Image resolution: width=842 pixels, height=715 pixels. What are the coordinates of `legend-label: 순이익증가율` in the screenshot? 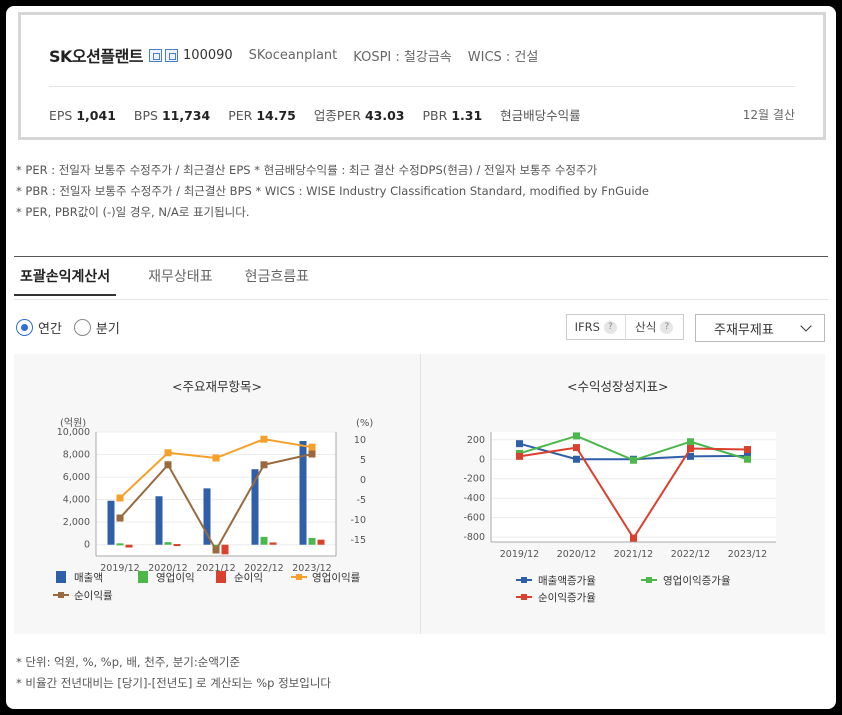 It's located at (567, 598).